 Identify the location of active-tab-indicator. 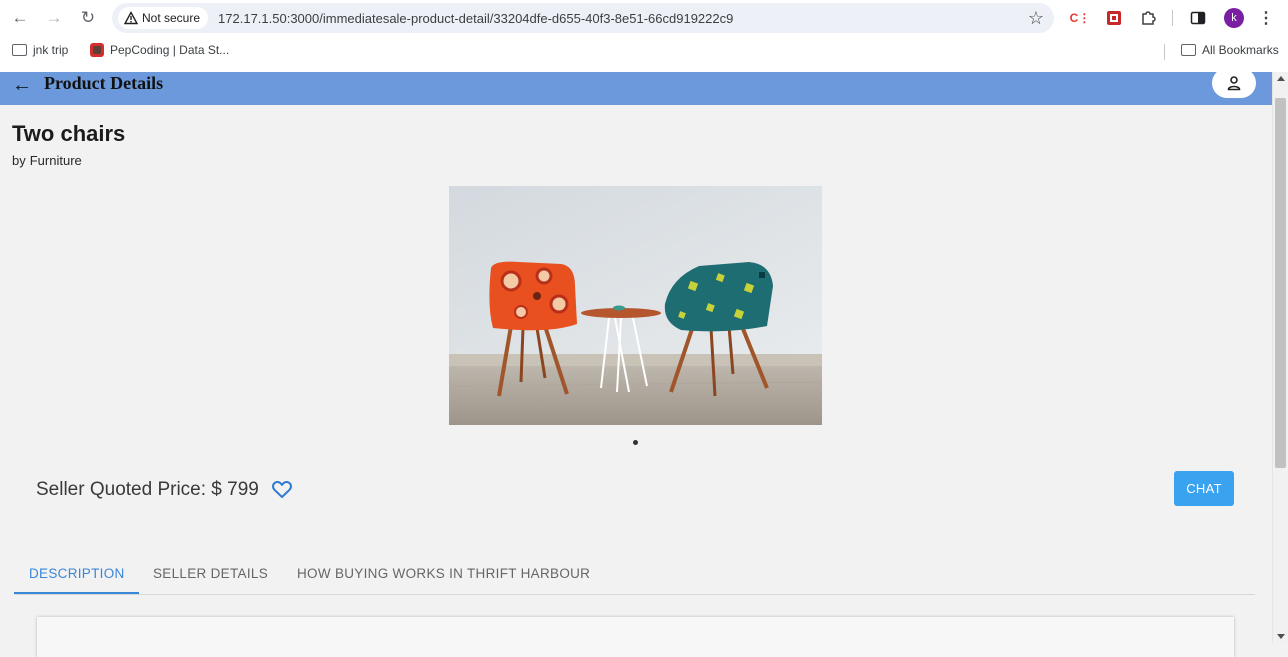
(76, 593).